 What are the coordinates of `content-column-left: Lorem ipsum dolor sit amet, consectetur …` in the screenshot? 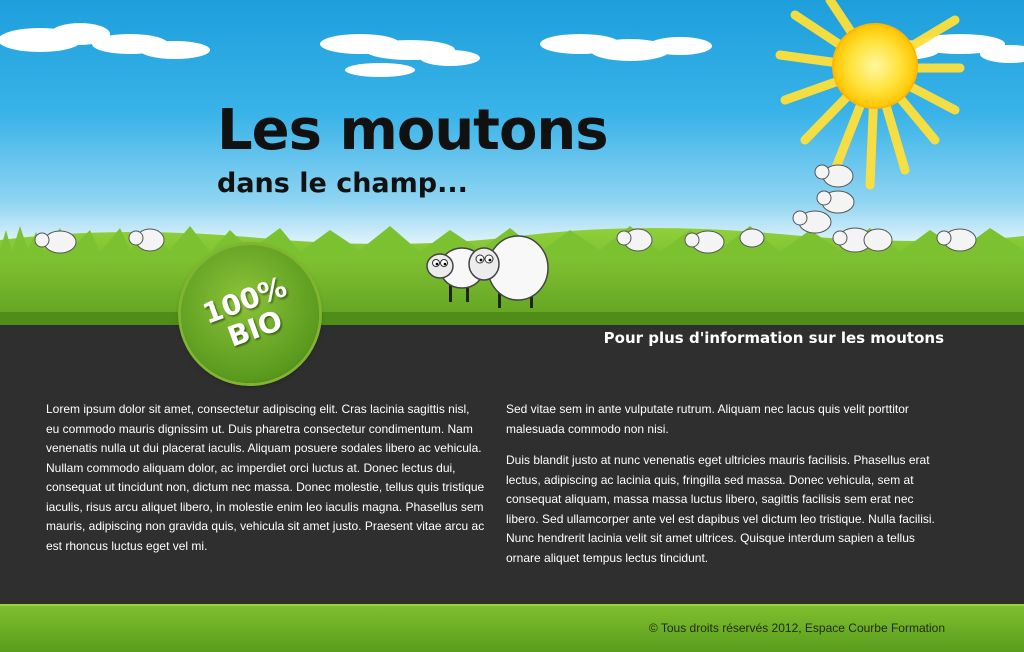 It's located at (266, 484).